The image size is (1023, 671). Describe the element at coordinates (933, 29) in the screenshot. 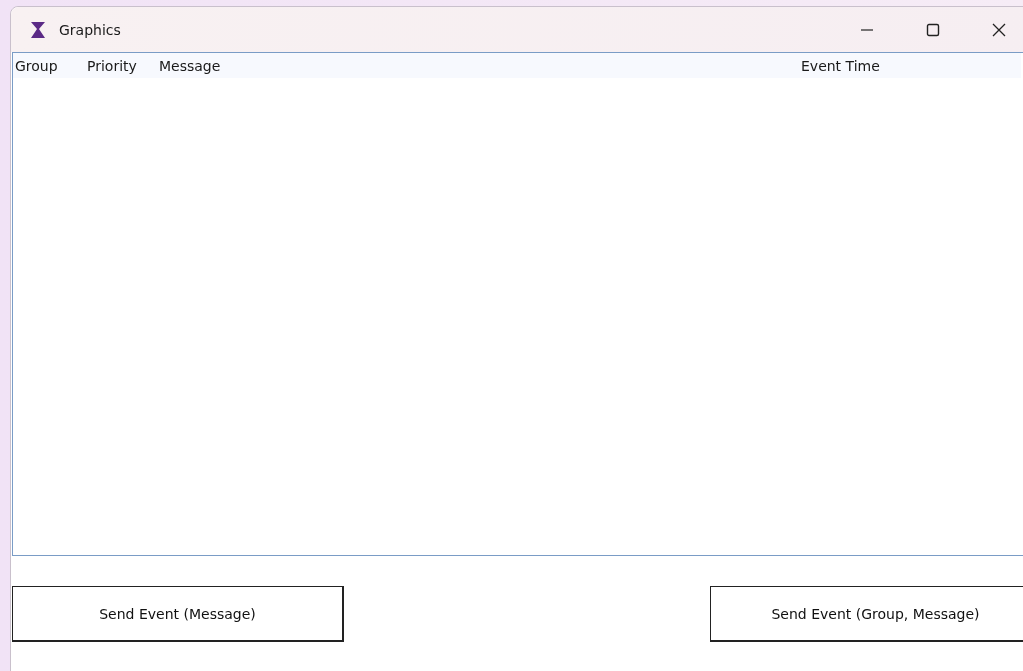

I see `maximize-icon` at that location.